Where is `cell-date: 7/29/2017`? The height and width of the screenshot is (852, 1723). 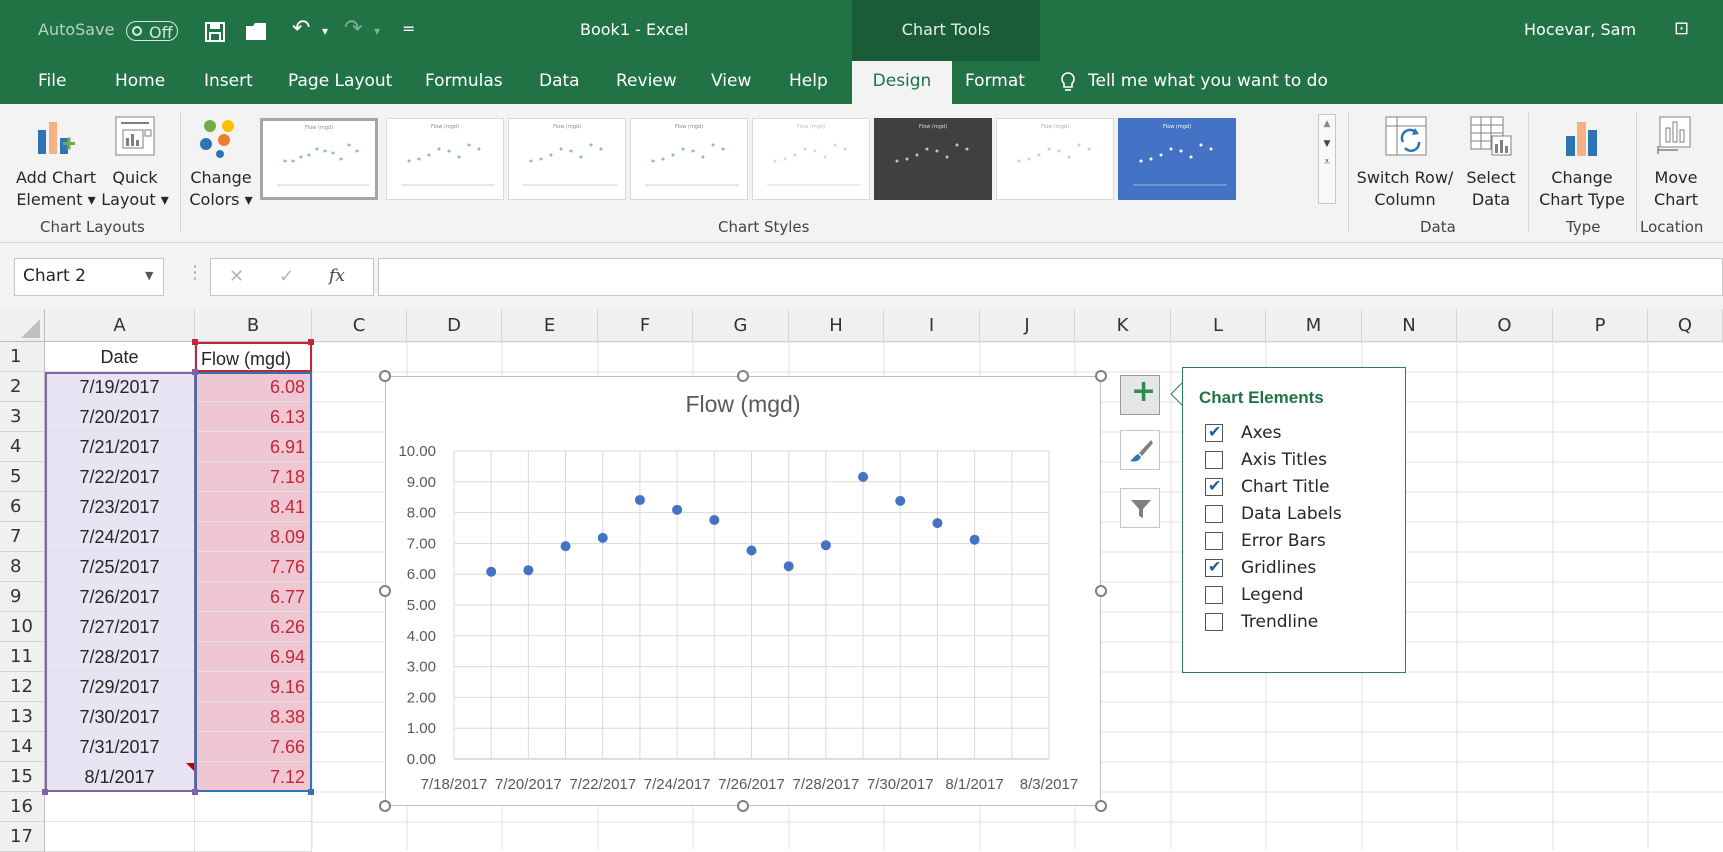 cell-date: 7/29/2017 is located at coordinates (120, 687).